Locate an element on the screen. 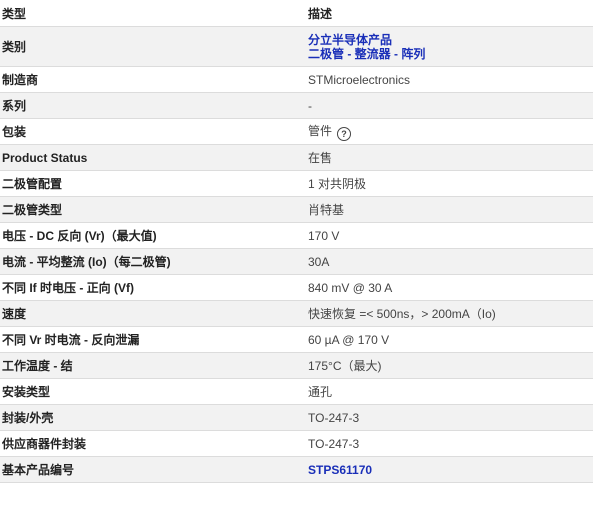 This screenshot has height=508, width=593. row-value: 170 V is located at coordinates (449, 235).